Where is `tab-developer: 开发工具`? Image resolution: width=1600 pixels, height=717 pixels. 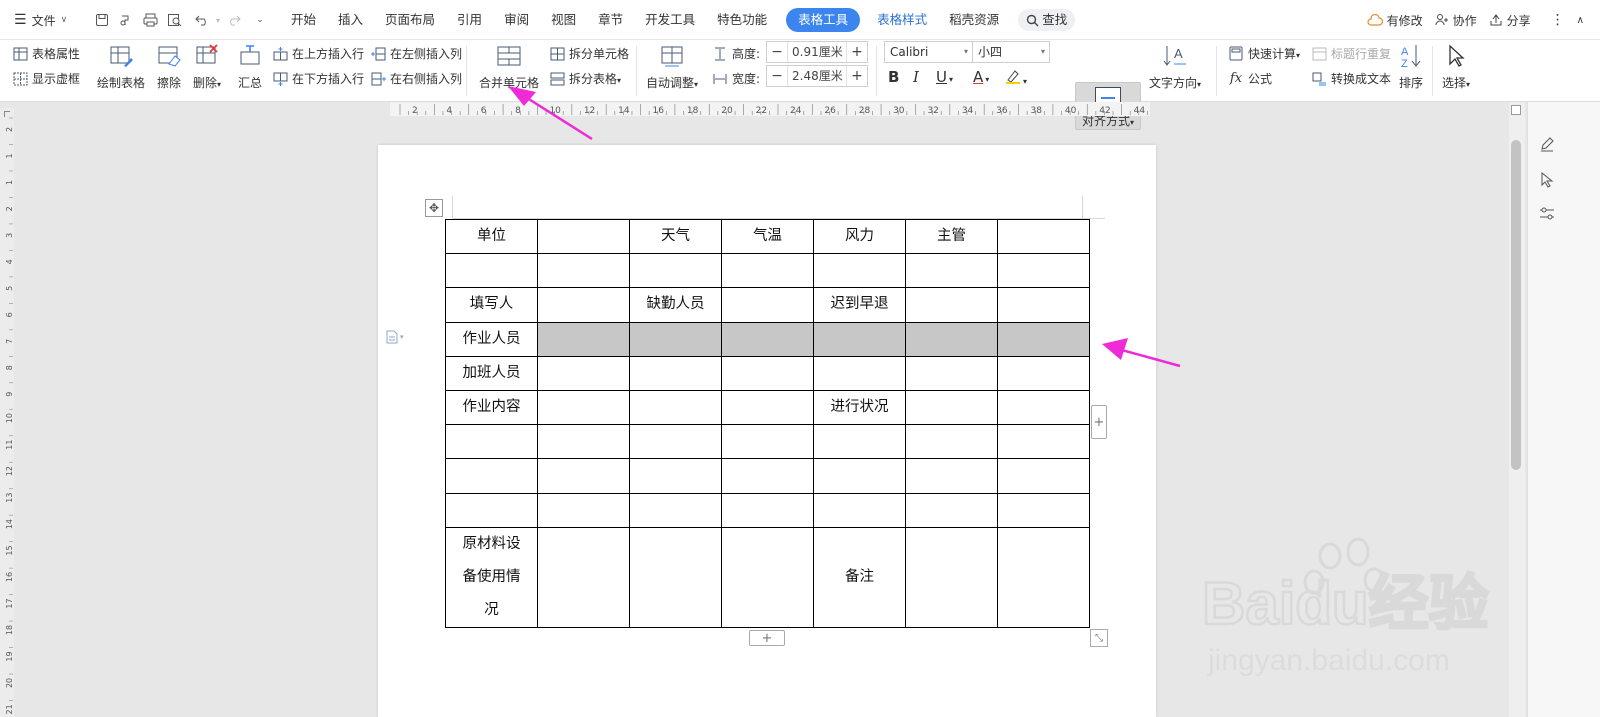
tab-developer: 开发工具 is located at coordinates (670, 20).